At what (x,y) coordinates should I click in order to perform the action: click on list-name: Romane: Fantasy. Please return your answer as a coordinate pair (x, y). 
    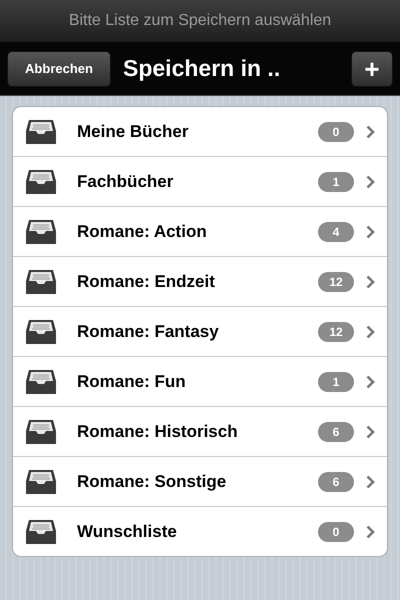
    Looking at the image, I should click on (148, 332).